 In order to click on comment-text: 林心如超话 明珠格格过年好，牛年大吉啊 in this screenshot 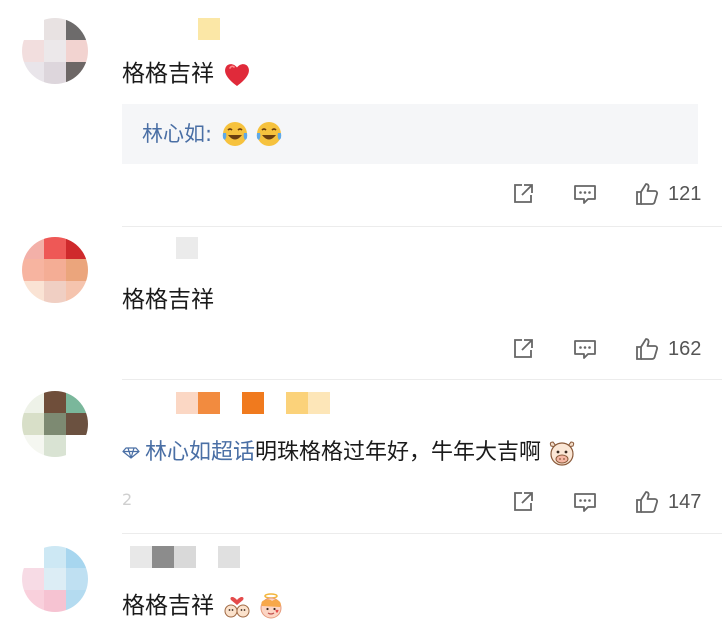, I will do `click(349, 453)`.